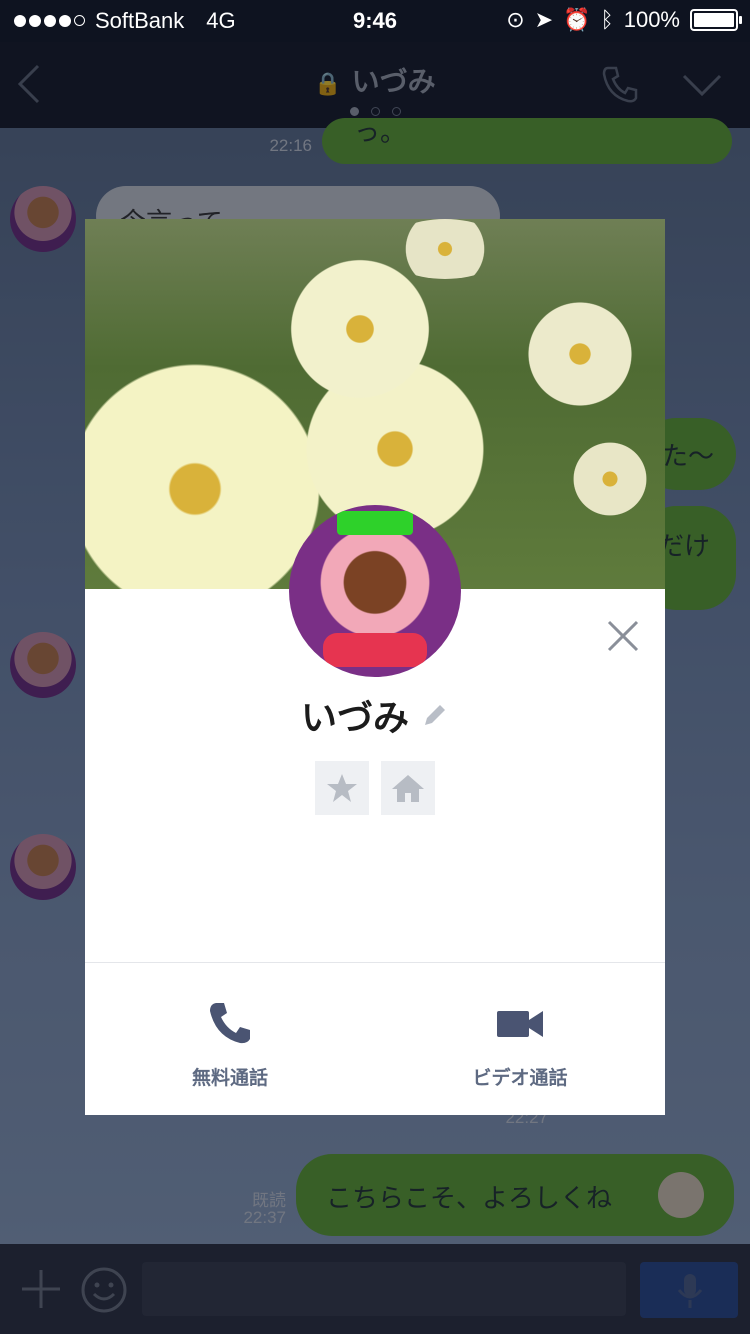 Image resolution: width=750 pixels, height=1334 pixels. What do you see at coordinates (520, 1024) in the screenshot?
I see `video-camera-icon` at bounding box center [520, 1024].